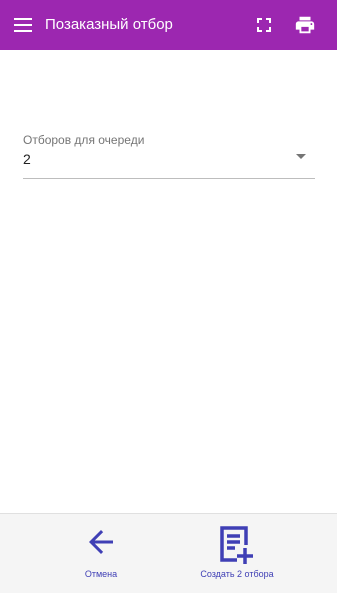 The image size is (337, 593). I want to click on print-icon, so click(305, 25).